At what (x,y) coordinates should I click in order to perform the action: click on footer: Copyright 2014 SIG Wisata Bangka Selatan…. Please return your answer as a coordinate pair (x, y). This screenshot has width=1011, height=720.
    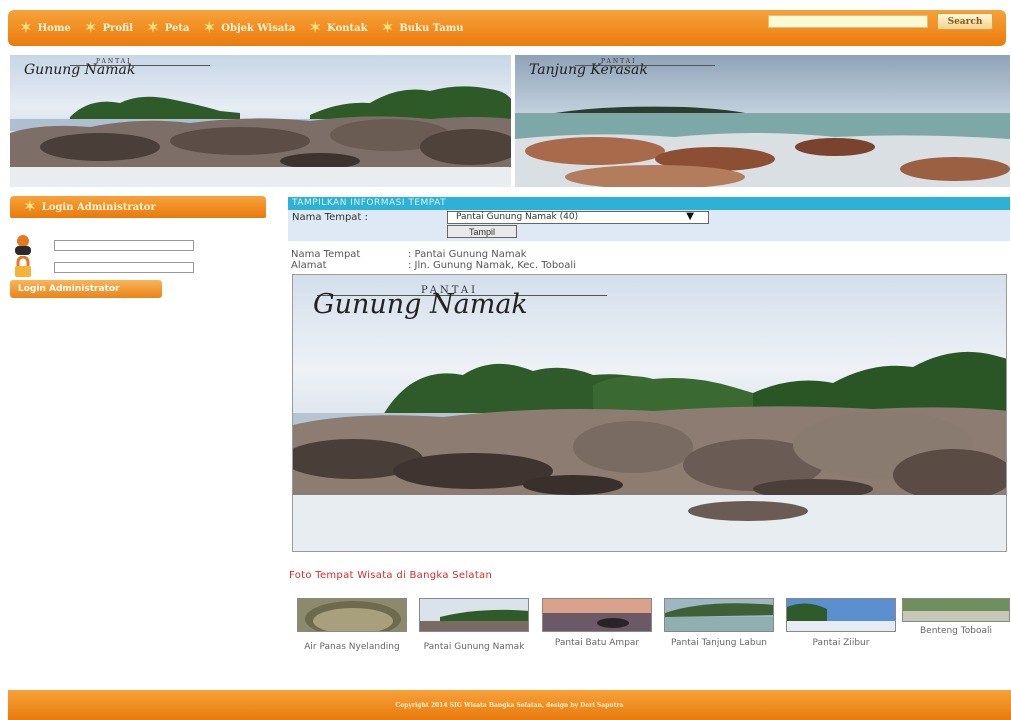
    Looking at the image, I should click on (509, 705).